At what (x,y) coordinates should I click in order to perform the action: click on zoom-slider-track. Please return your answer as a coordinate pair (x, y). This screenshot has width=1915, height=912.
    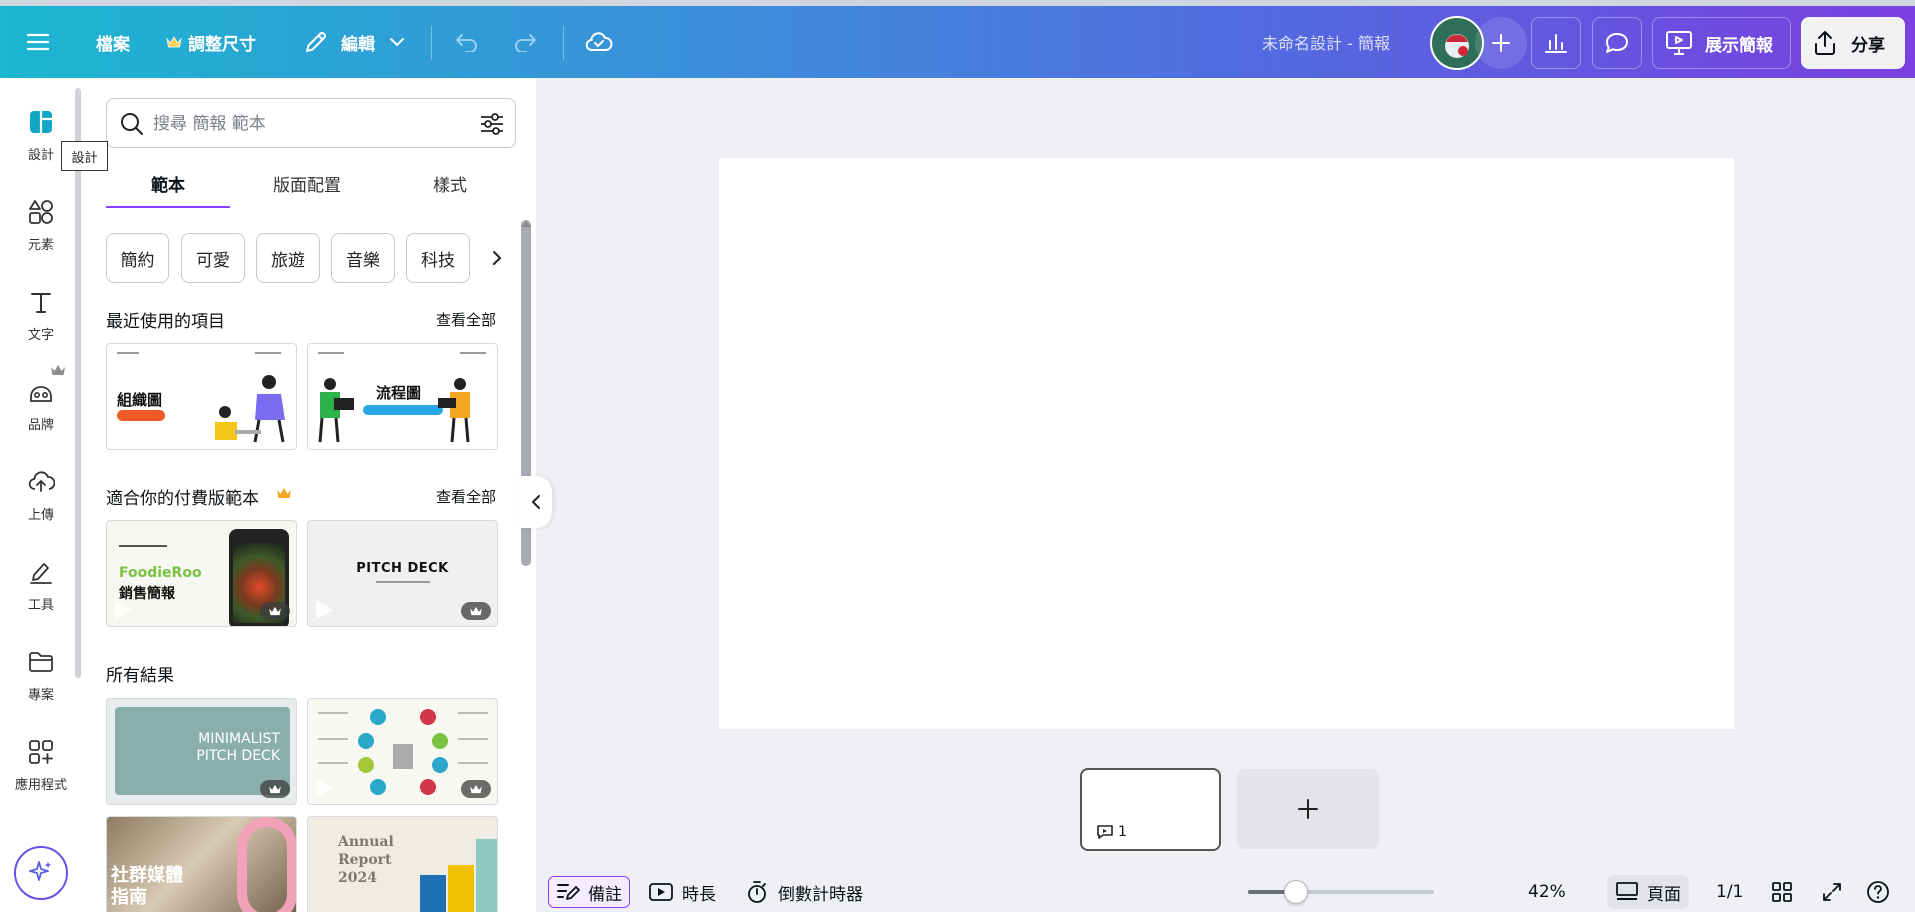
    Looking at the image, I should click on (1341, 892).